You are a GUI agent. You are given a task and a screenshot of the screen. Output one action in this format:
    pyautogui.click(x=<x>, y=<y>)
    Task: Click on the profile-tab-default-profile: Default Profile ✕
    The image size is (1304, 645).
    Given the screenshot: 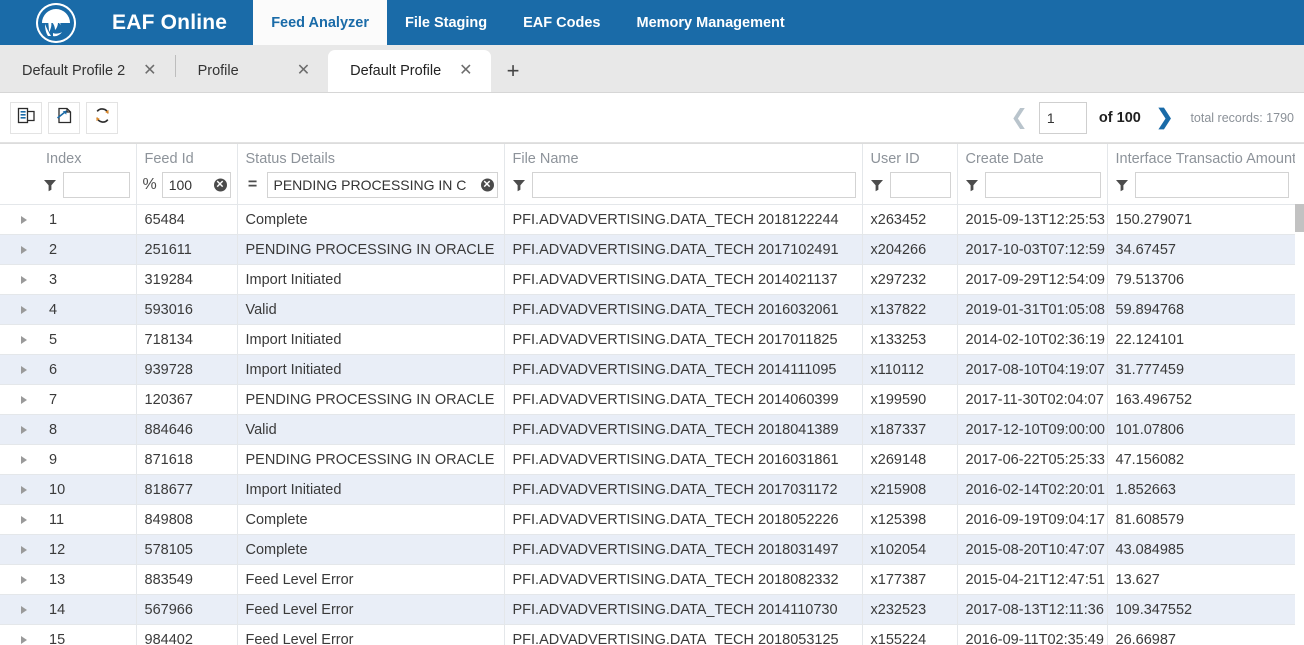 What is the action you would take?
    pyautogui.click(x=409, y=71)
    